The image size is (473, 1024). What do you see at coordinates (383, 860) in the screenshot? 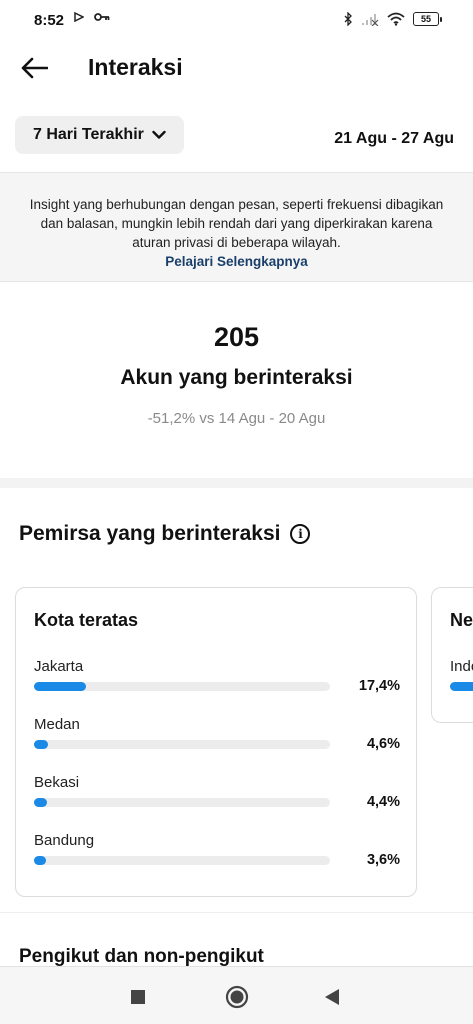
I see `city-percent: 3,6%` at bounding box center [383, 860].